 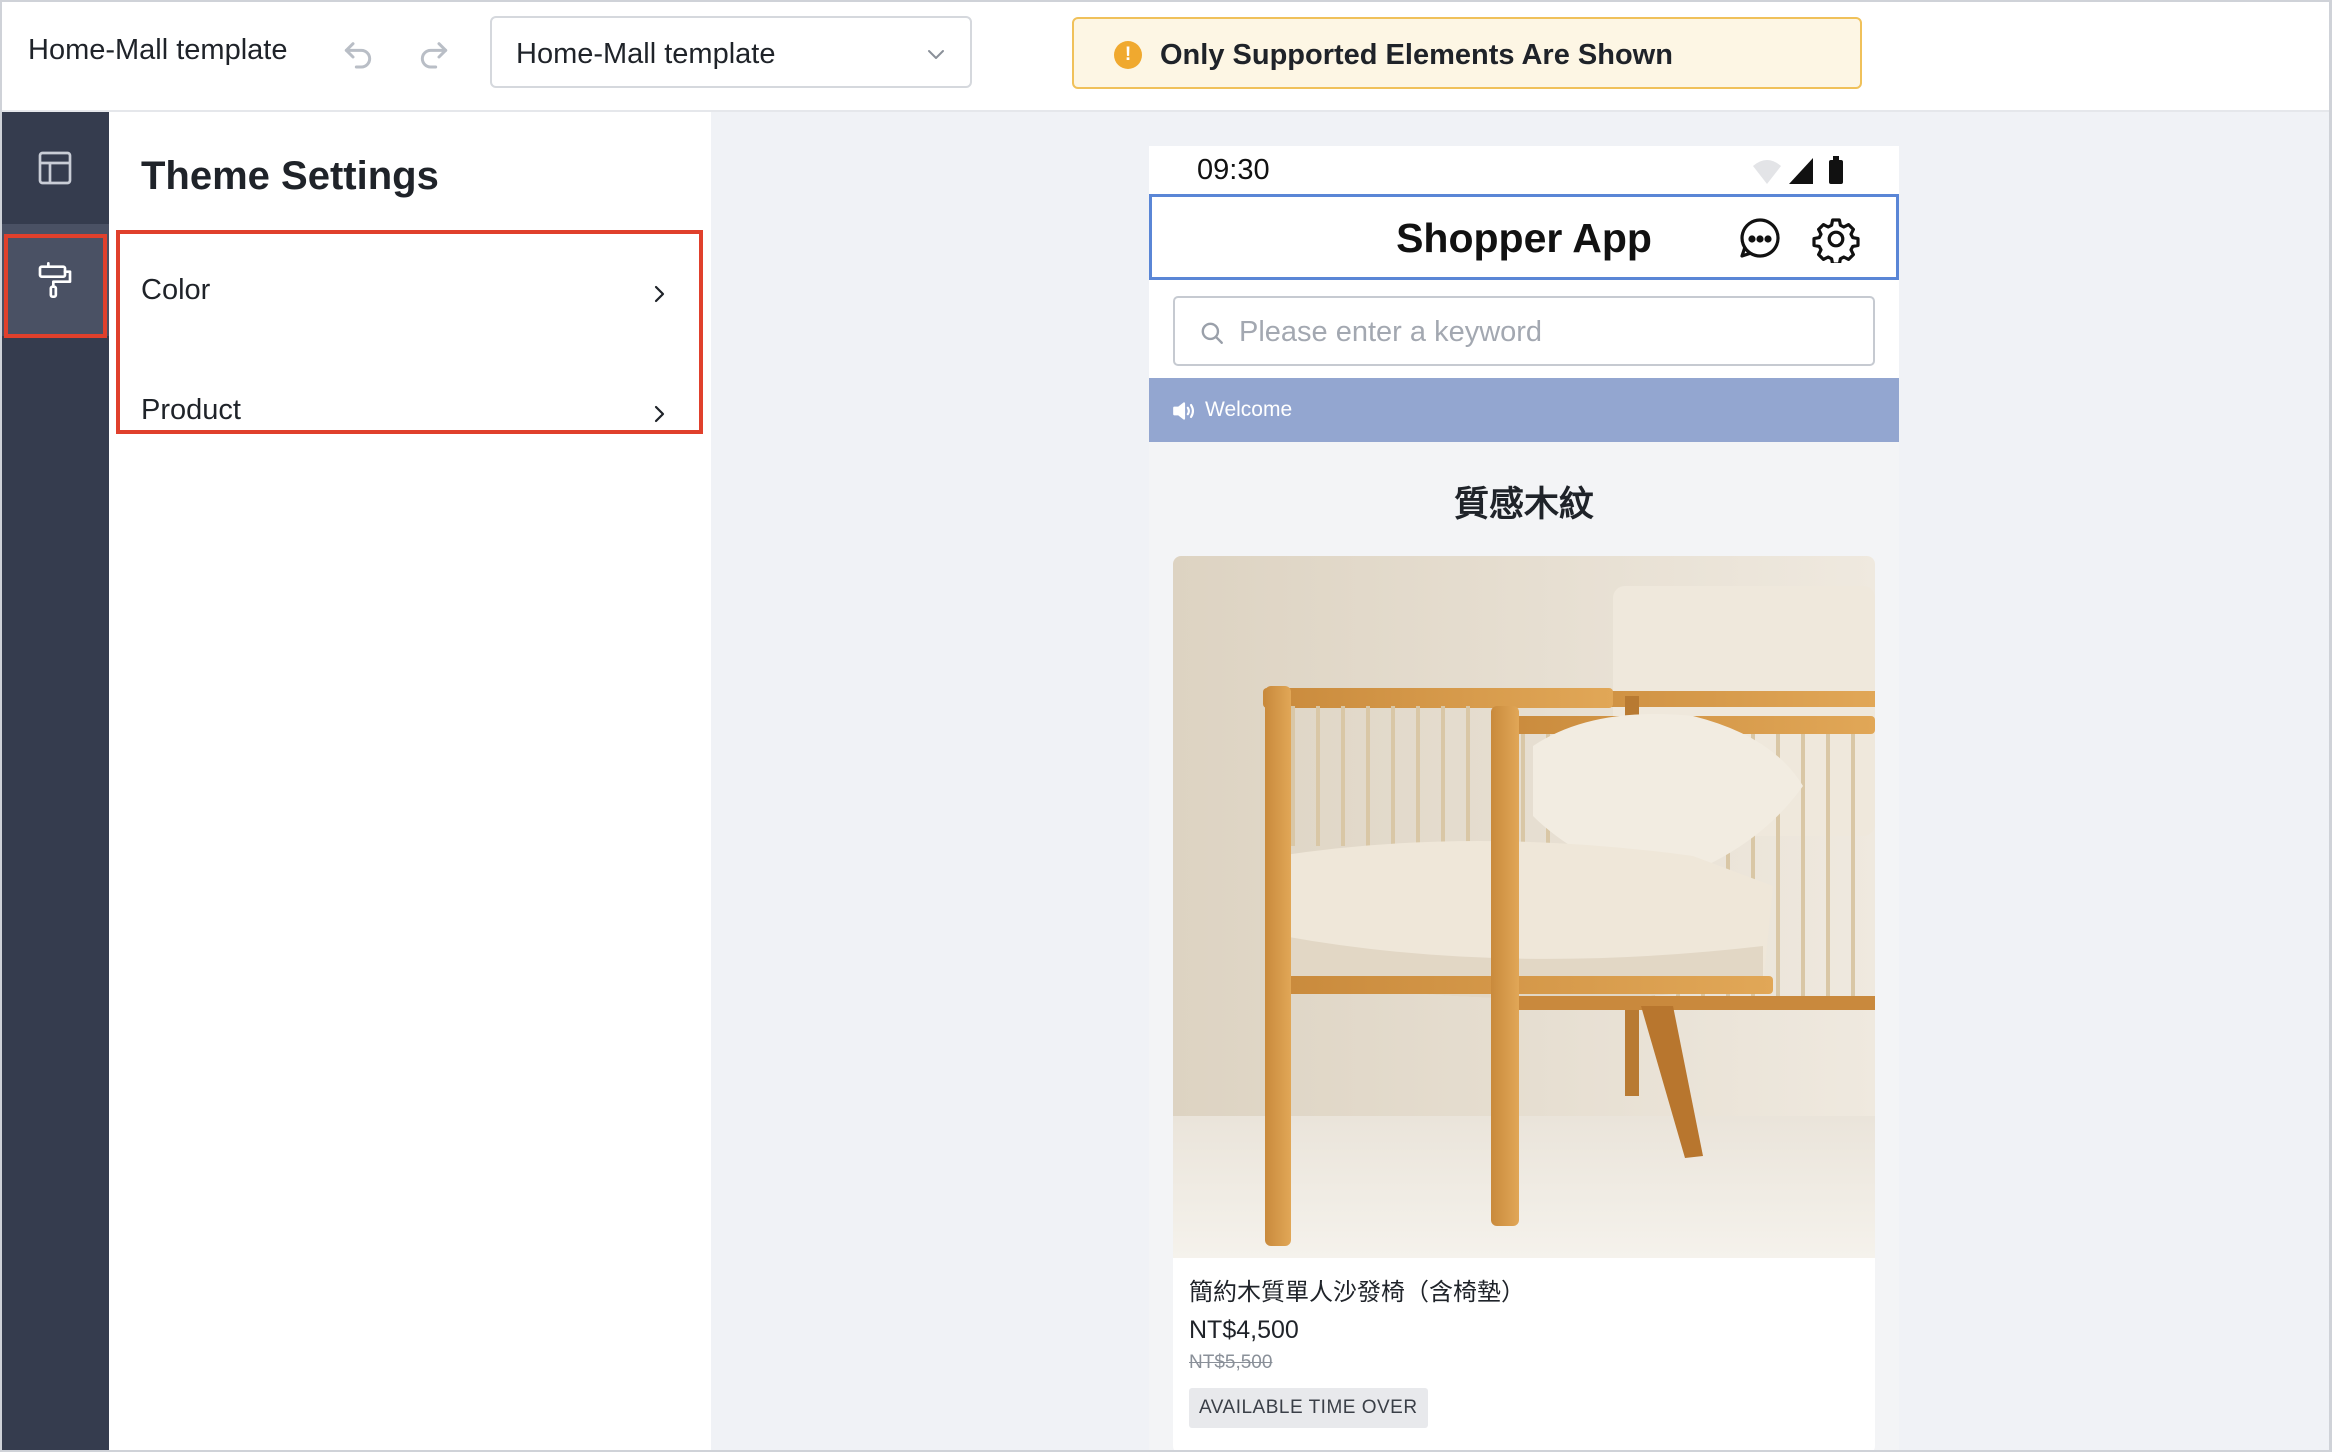 I want to click on layout-icon, so click(x=55, y=168).